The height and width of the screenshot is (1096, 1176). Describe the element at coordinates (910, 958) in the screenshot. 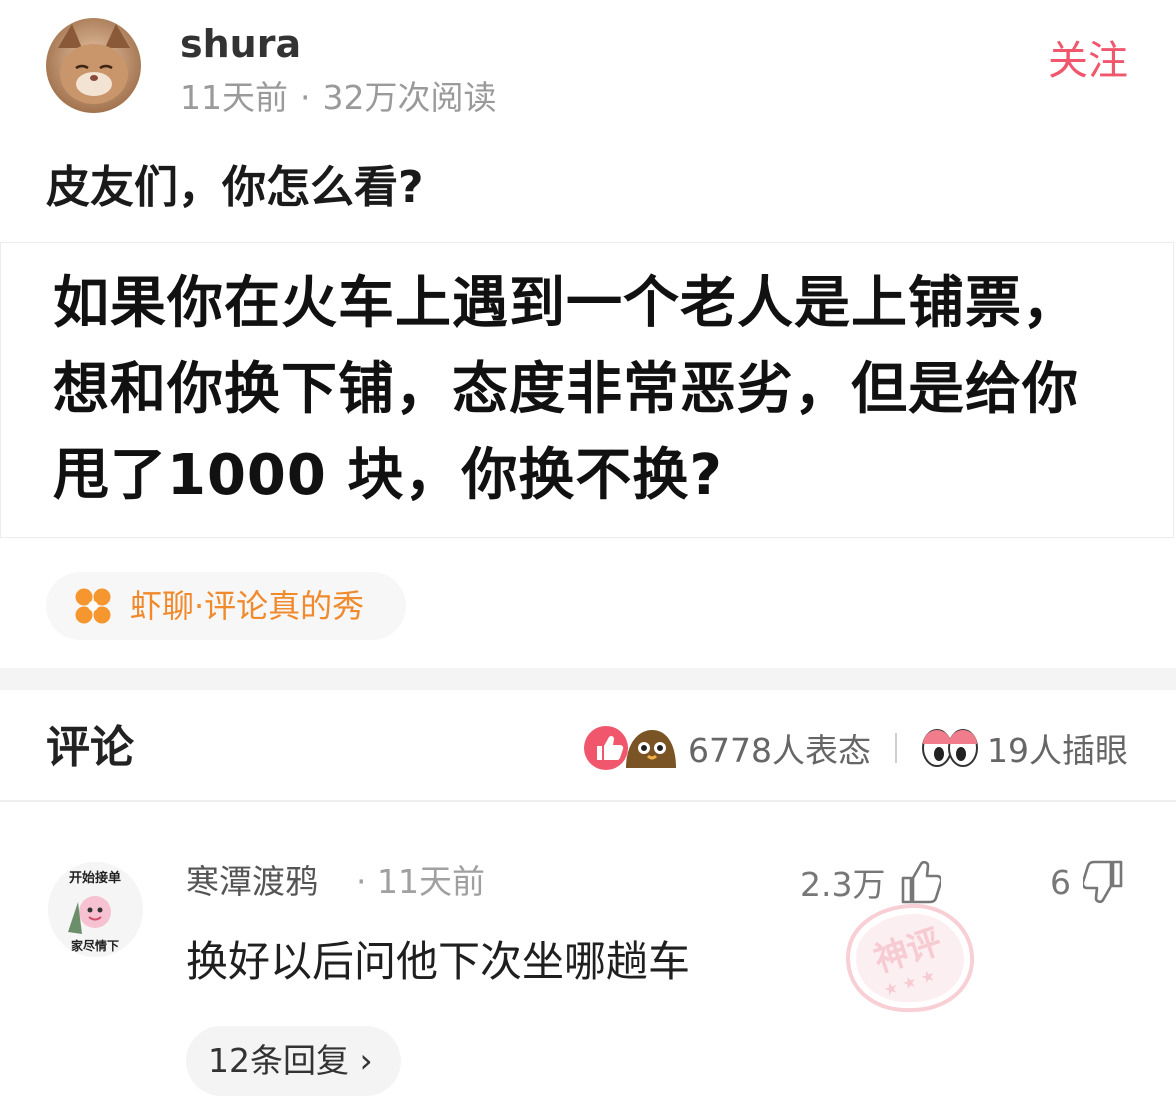

I see `god-comment-stamp-icon: 神评 ★ ★ ★` at that location.